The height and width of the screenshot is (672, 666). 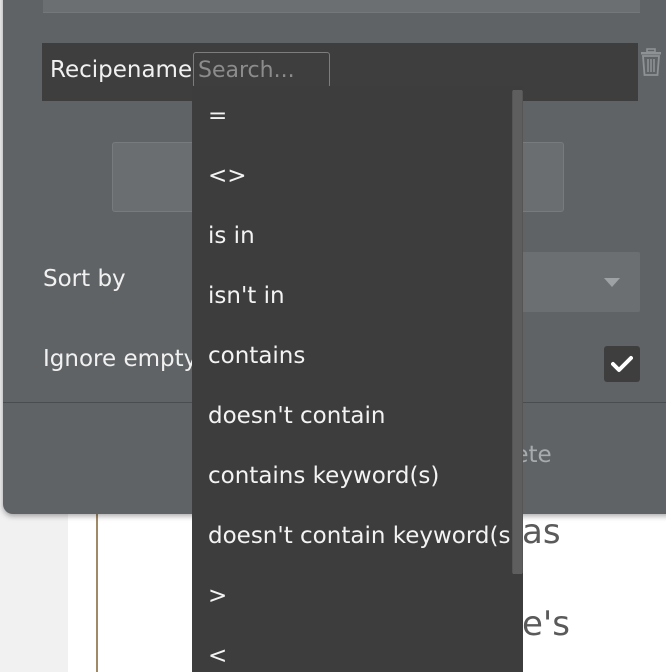 I want to click on sort-by-select, so click(x=571, y=282).